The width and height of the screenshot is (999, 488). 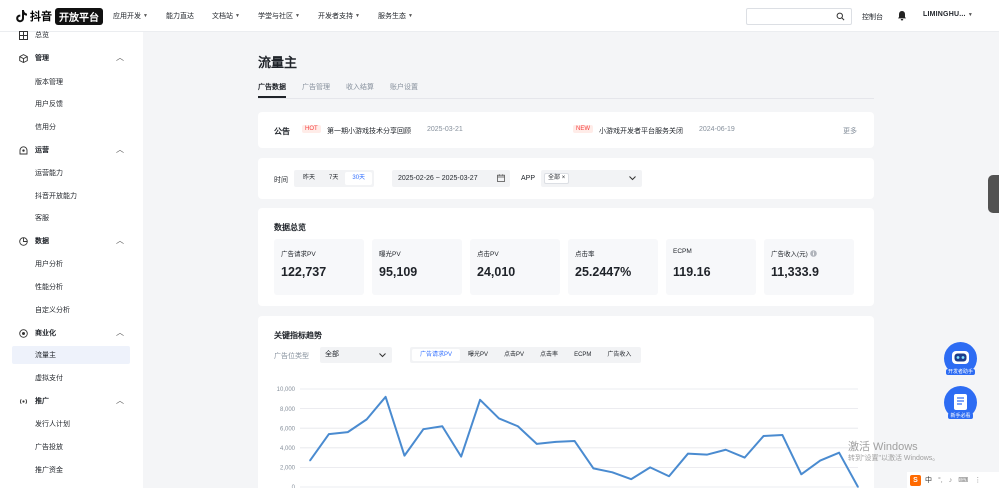 I want to click on ime-punct-icon: °,, so click(x=940, y=480).